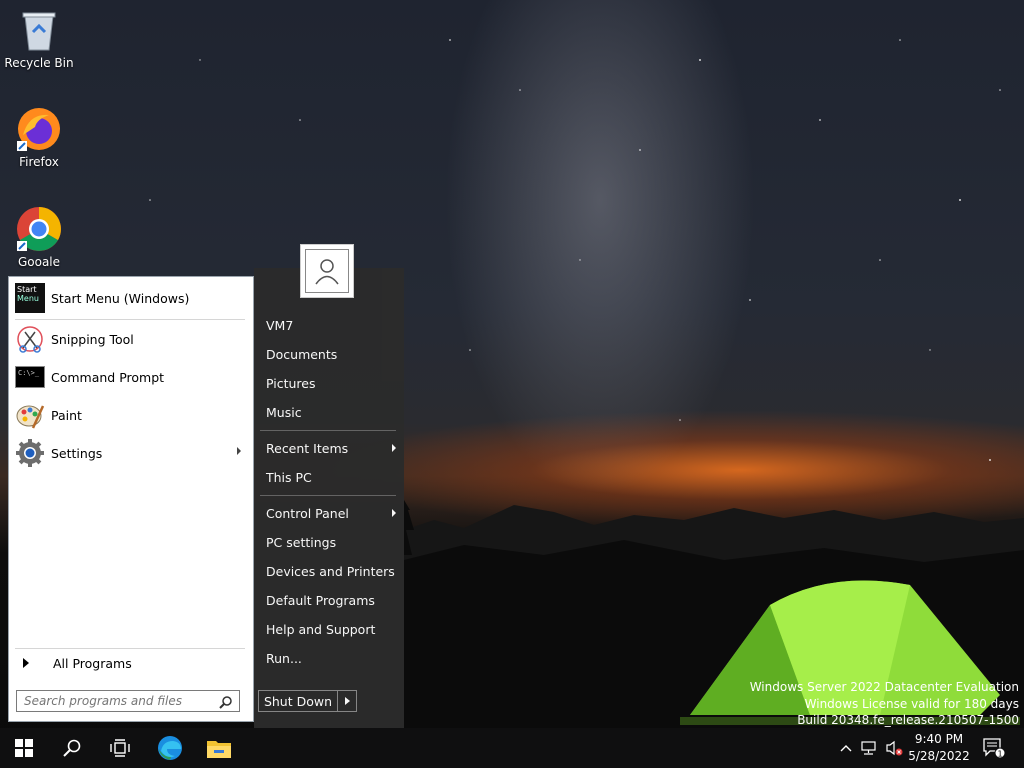 This screenshot has height=768, width=1024. I want to click on right-item-documents: Documents, so click(331, 354).